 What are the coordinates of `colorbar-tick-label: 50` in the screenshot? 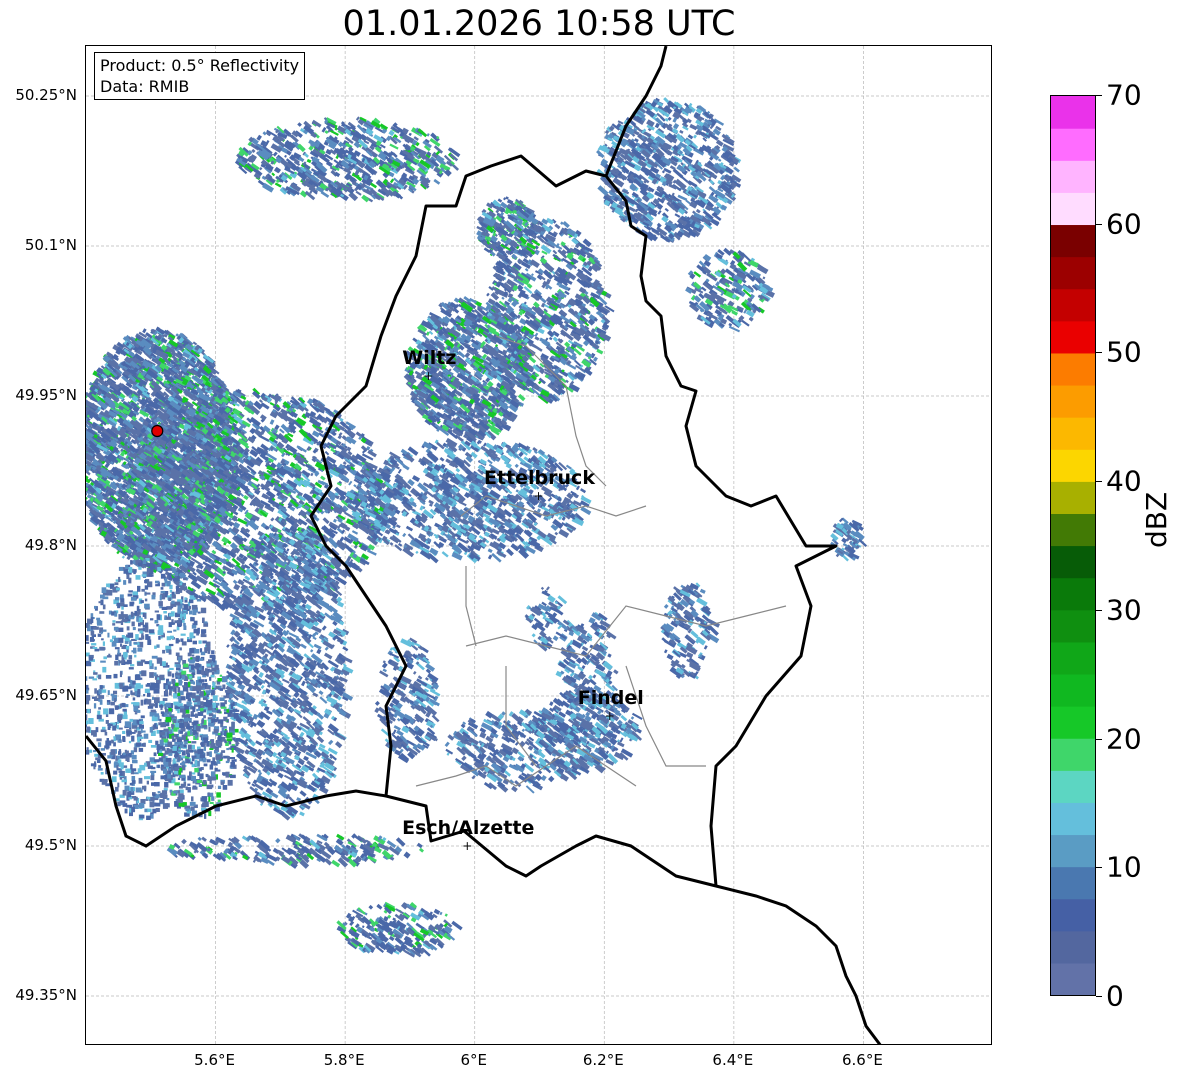 It's located at (1124, 352).